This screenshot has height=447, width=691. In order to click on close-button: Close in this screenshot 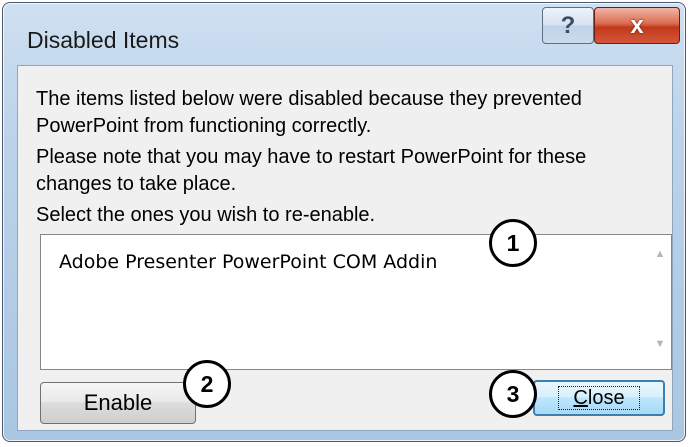, I will do `click(599, 398)`.